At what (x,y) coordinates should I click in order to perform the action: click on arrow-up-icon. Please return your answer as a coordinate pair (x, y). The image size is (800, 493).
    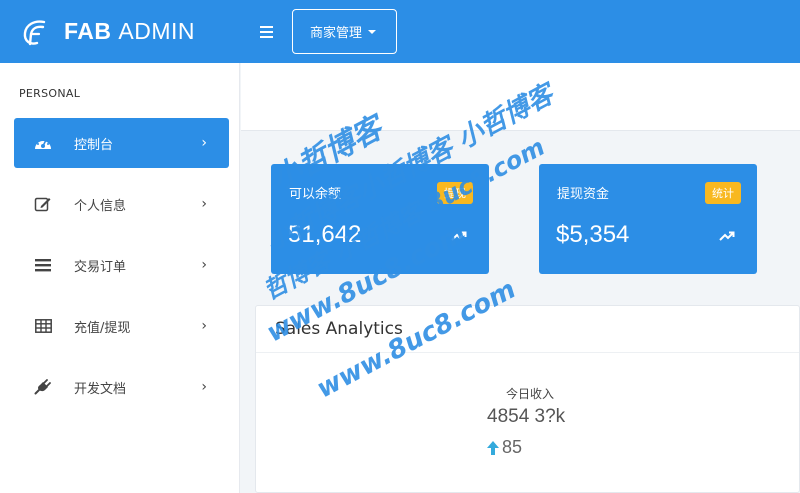
    Looking at the image, I should click on (493, 447).